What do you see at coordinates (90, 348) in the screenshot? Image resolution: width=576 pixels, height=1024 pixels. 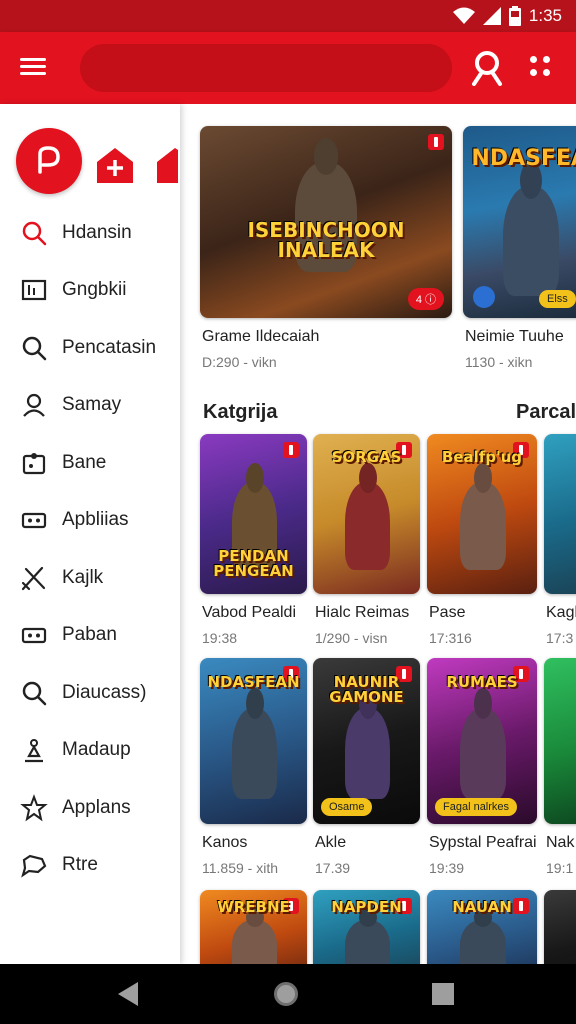 I see `drawer-item-3: Pencatasin` at bounding box center [90, 348].